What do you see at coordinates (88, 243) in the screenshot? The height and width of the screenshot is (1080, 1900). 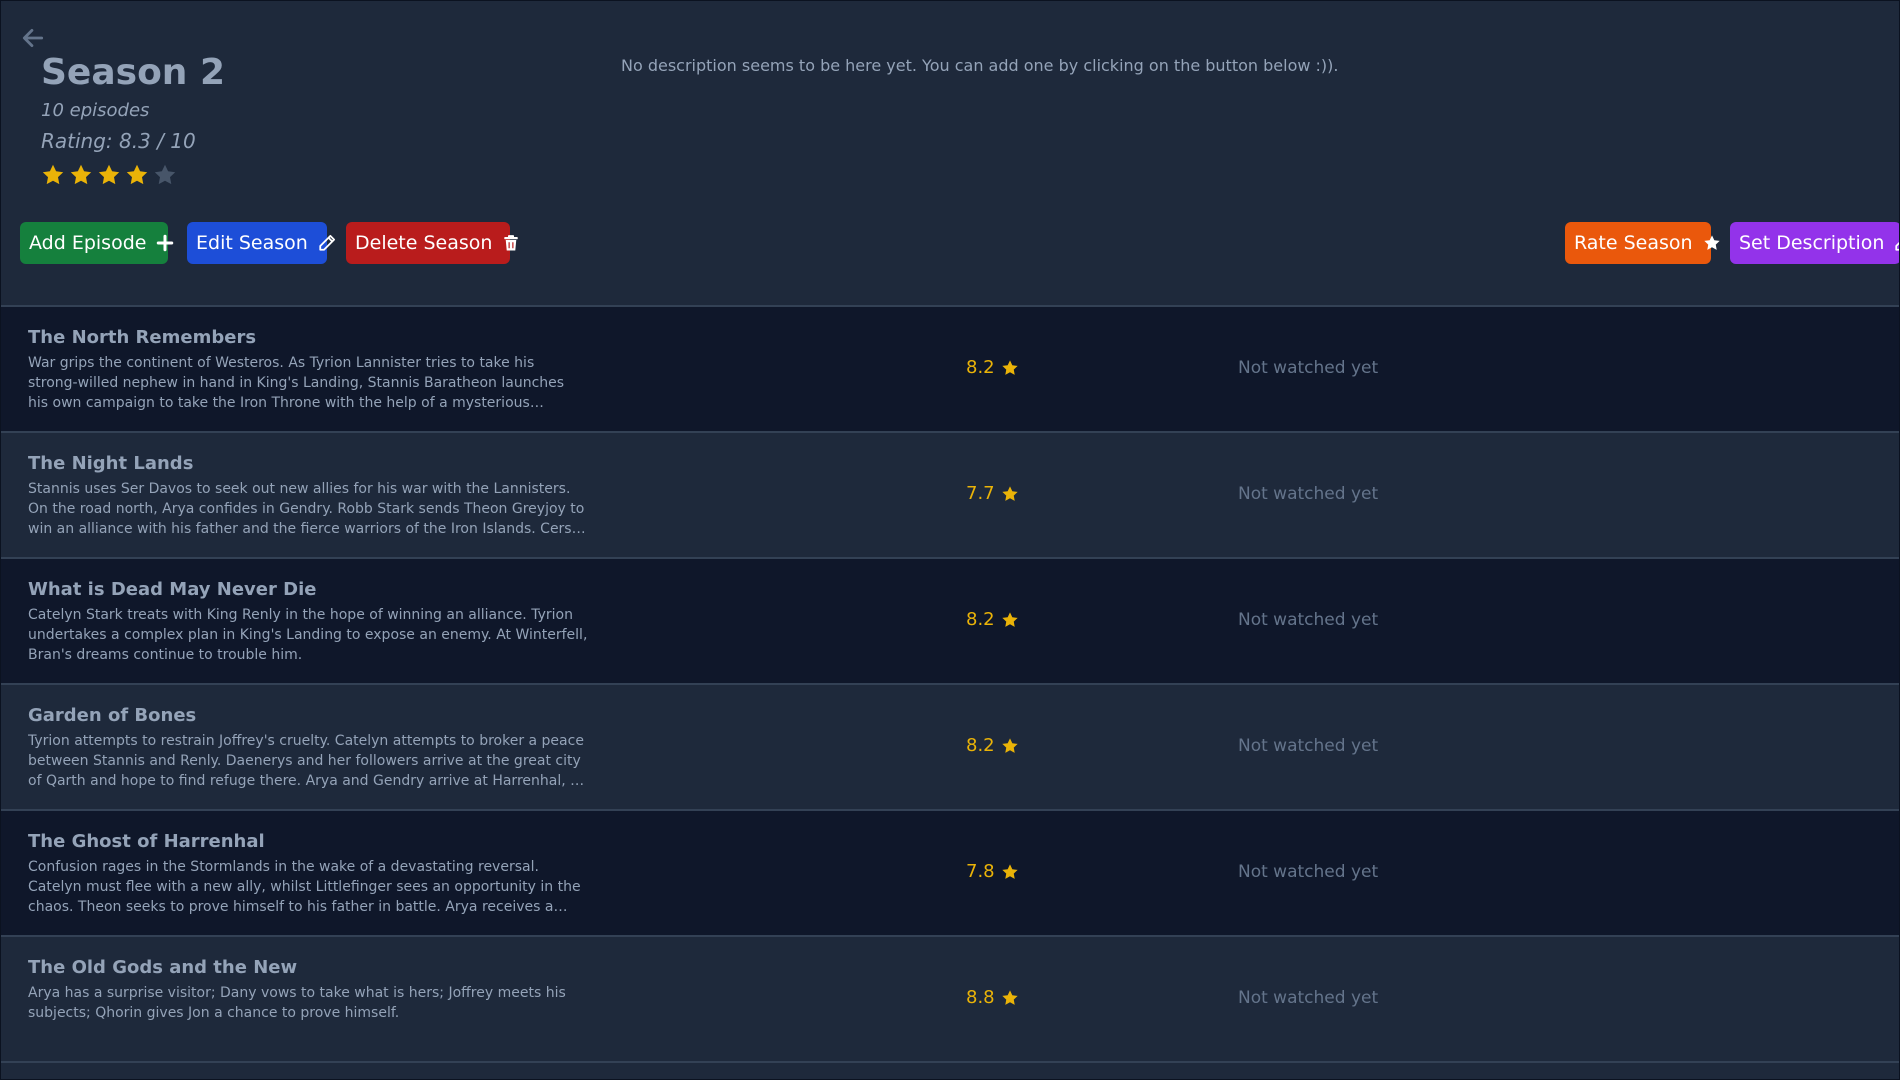 I see `add-episode-label: Add Episode` at bounding box center [88, 243].